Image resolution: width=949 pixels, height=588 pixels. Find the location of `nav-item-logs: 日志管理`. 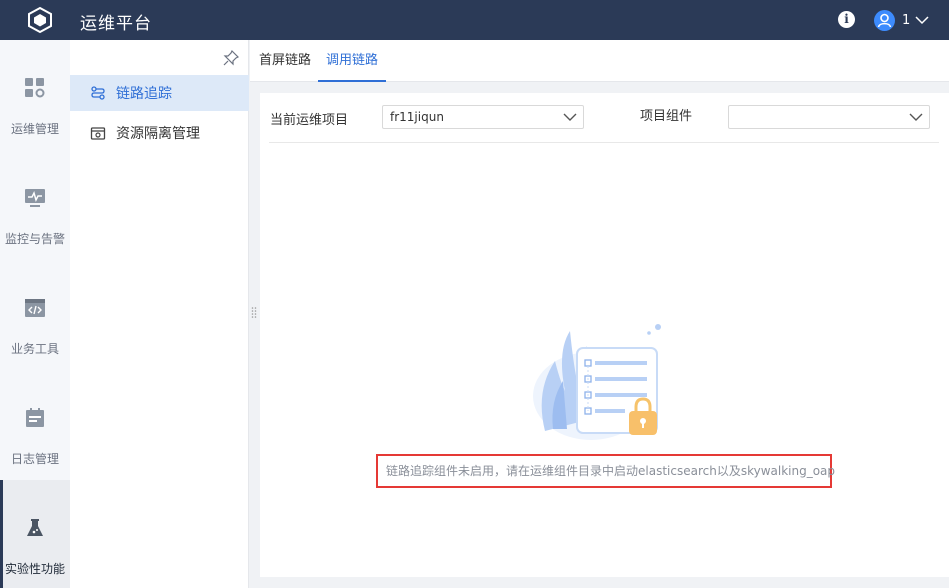

nav-item-logs: 日志管理 is located at coordinates (35, 425).